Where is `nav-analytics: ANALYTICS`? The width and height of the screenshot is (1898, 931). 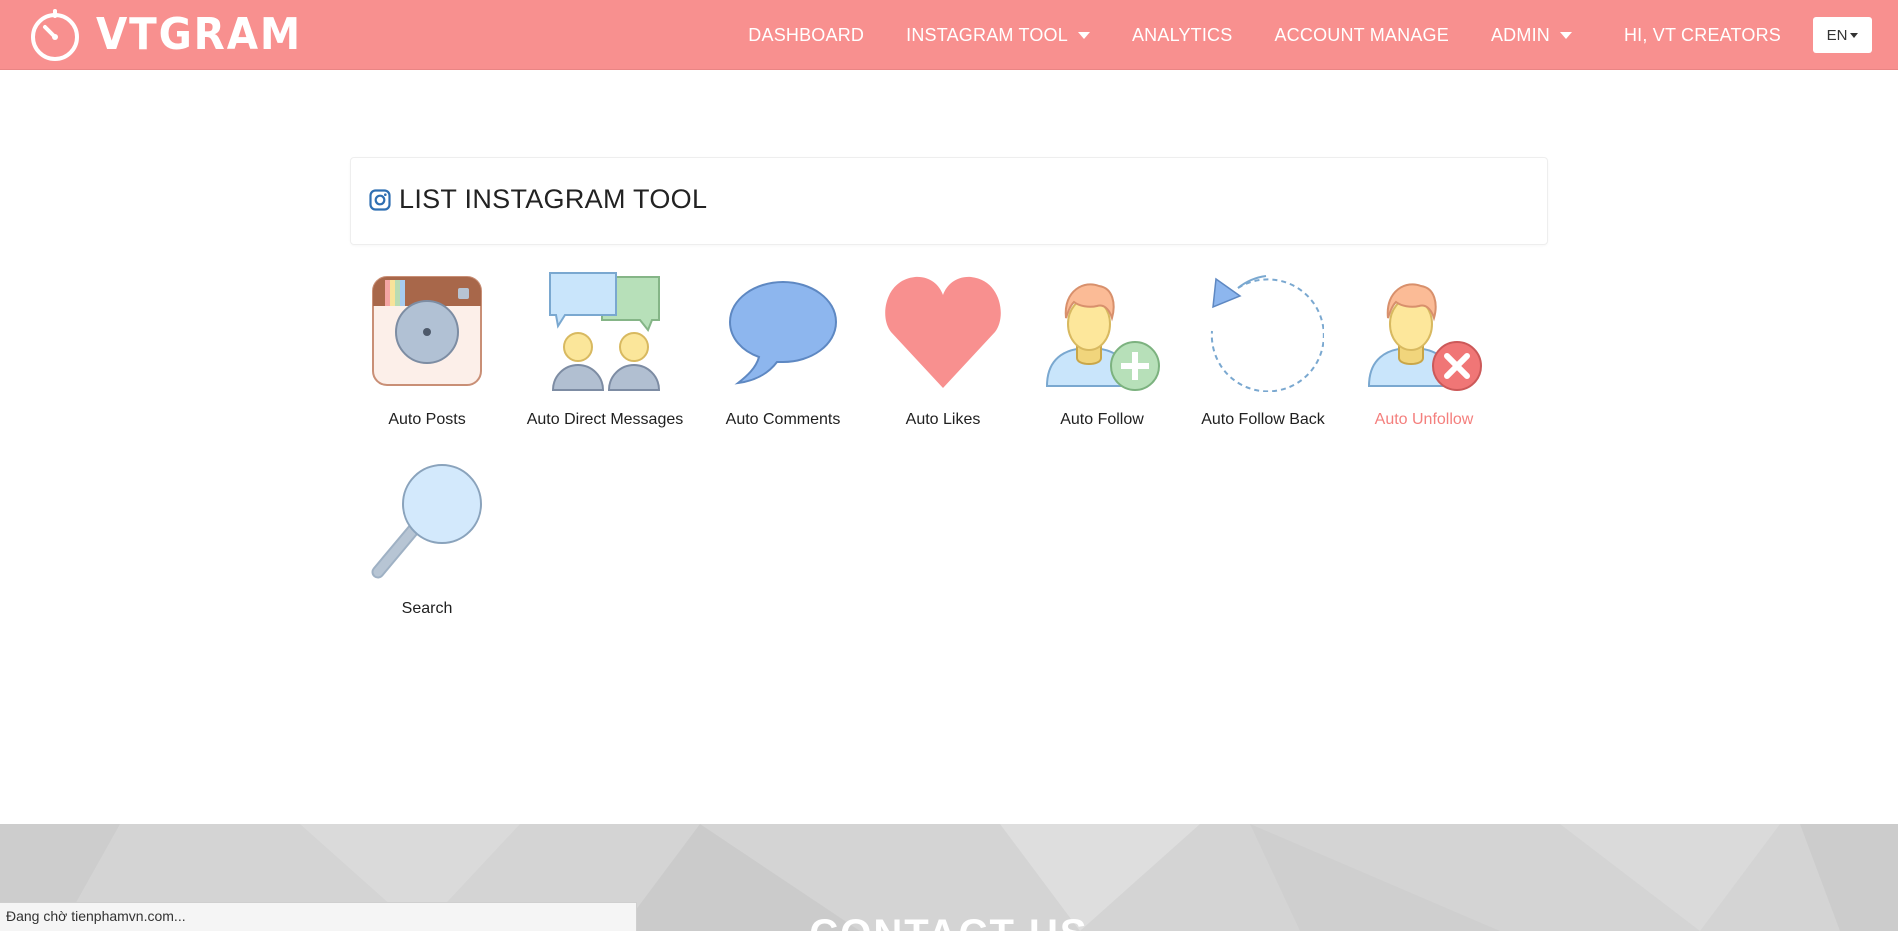
nav-analytics: ANALYTICS is located at coordinates (1182, 35).